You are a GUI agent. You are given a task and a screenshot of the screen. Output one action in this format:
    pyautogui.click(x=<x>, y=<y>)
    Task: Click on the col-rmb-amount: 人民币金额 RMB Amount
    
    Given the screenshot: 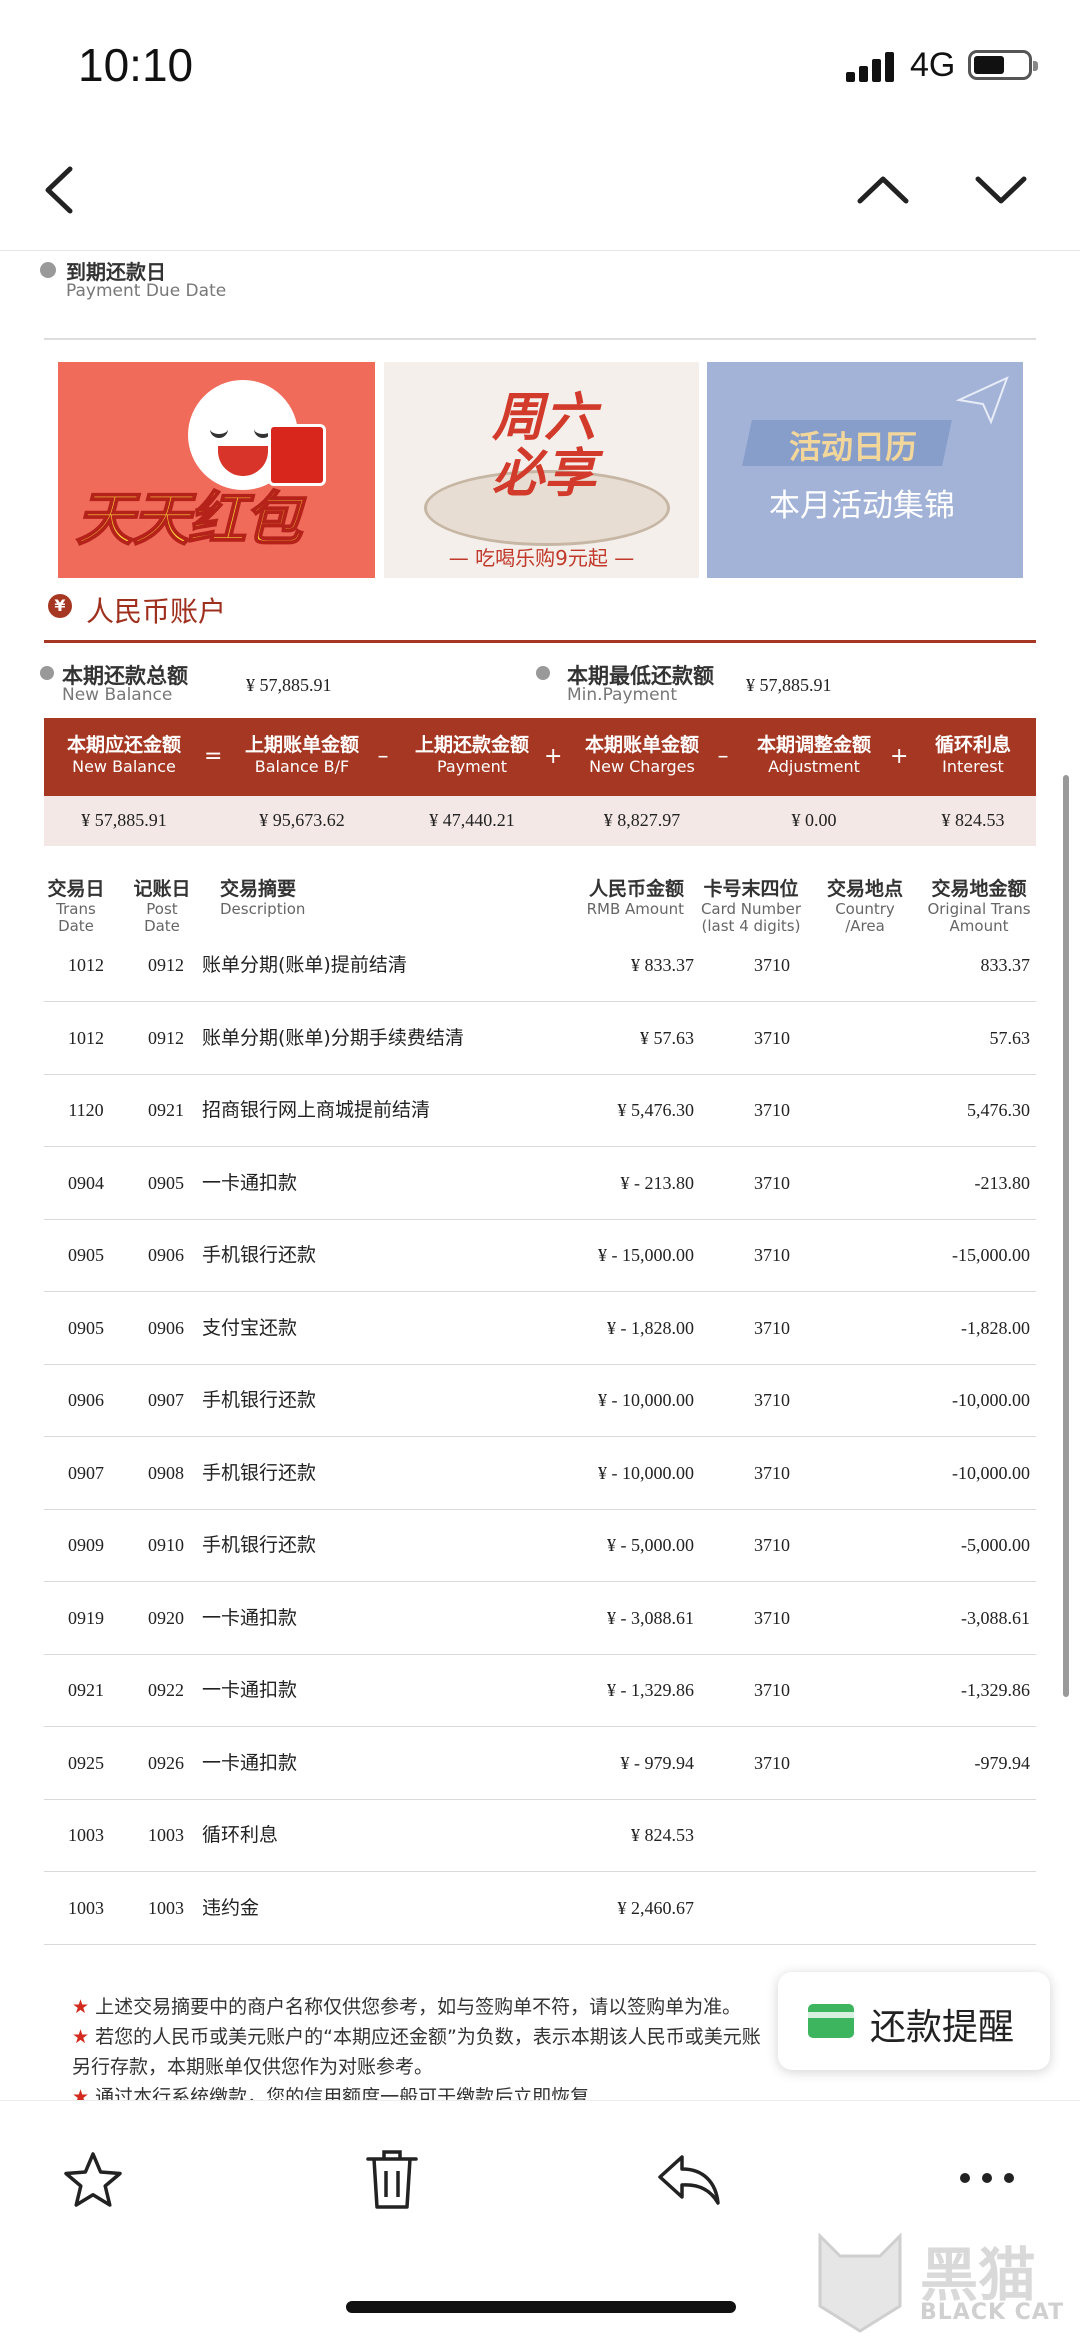 What is the action you would take?
    pyautogui.click(x=629, y=896)
    